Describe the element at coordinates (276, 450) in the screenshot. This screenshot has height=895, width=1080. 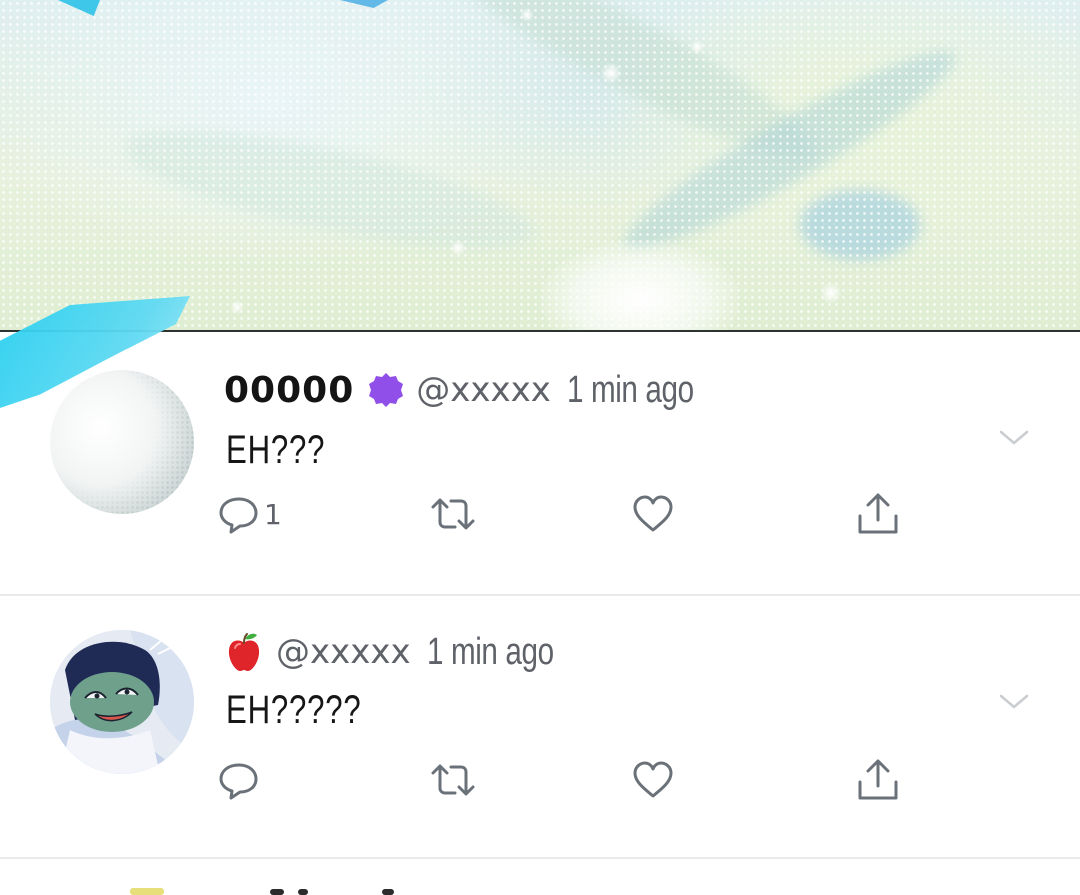
I see `tweet-text: EH???` at that location.